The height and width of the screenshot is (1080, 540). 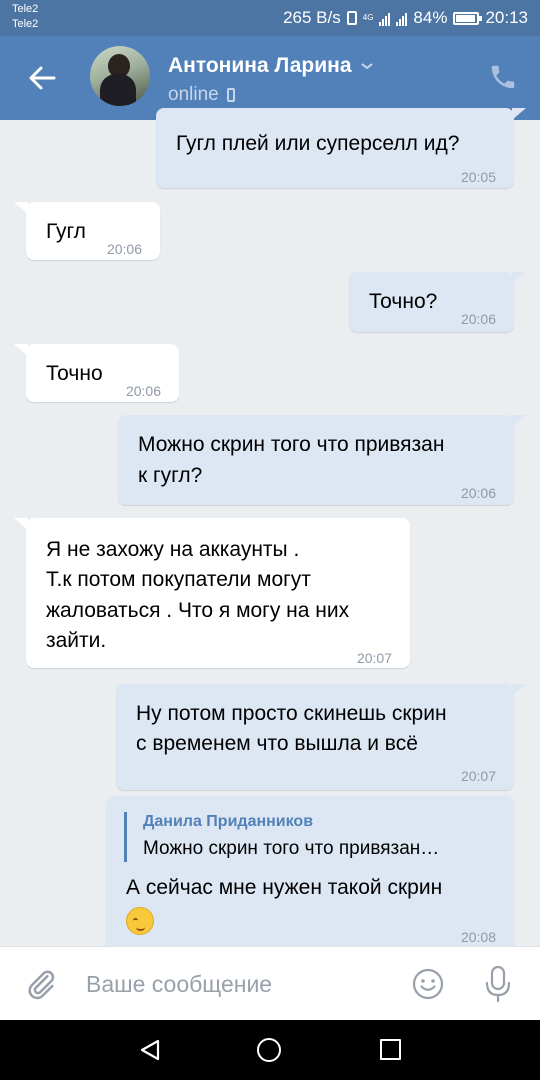 I want to click on avatar, so click(x=120, y=76).